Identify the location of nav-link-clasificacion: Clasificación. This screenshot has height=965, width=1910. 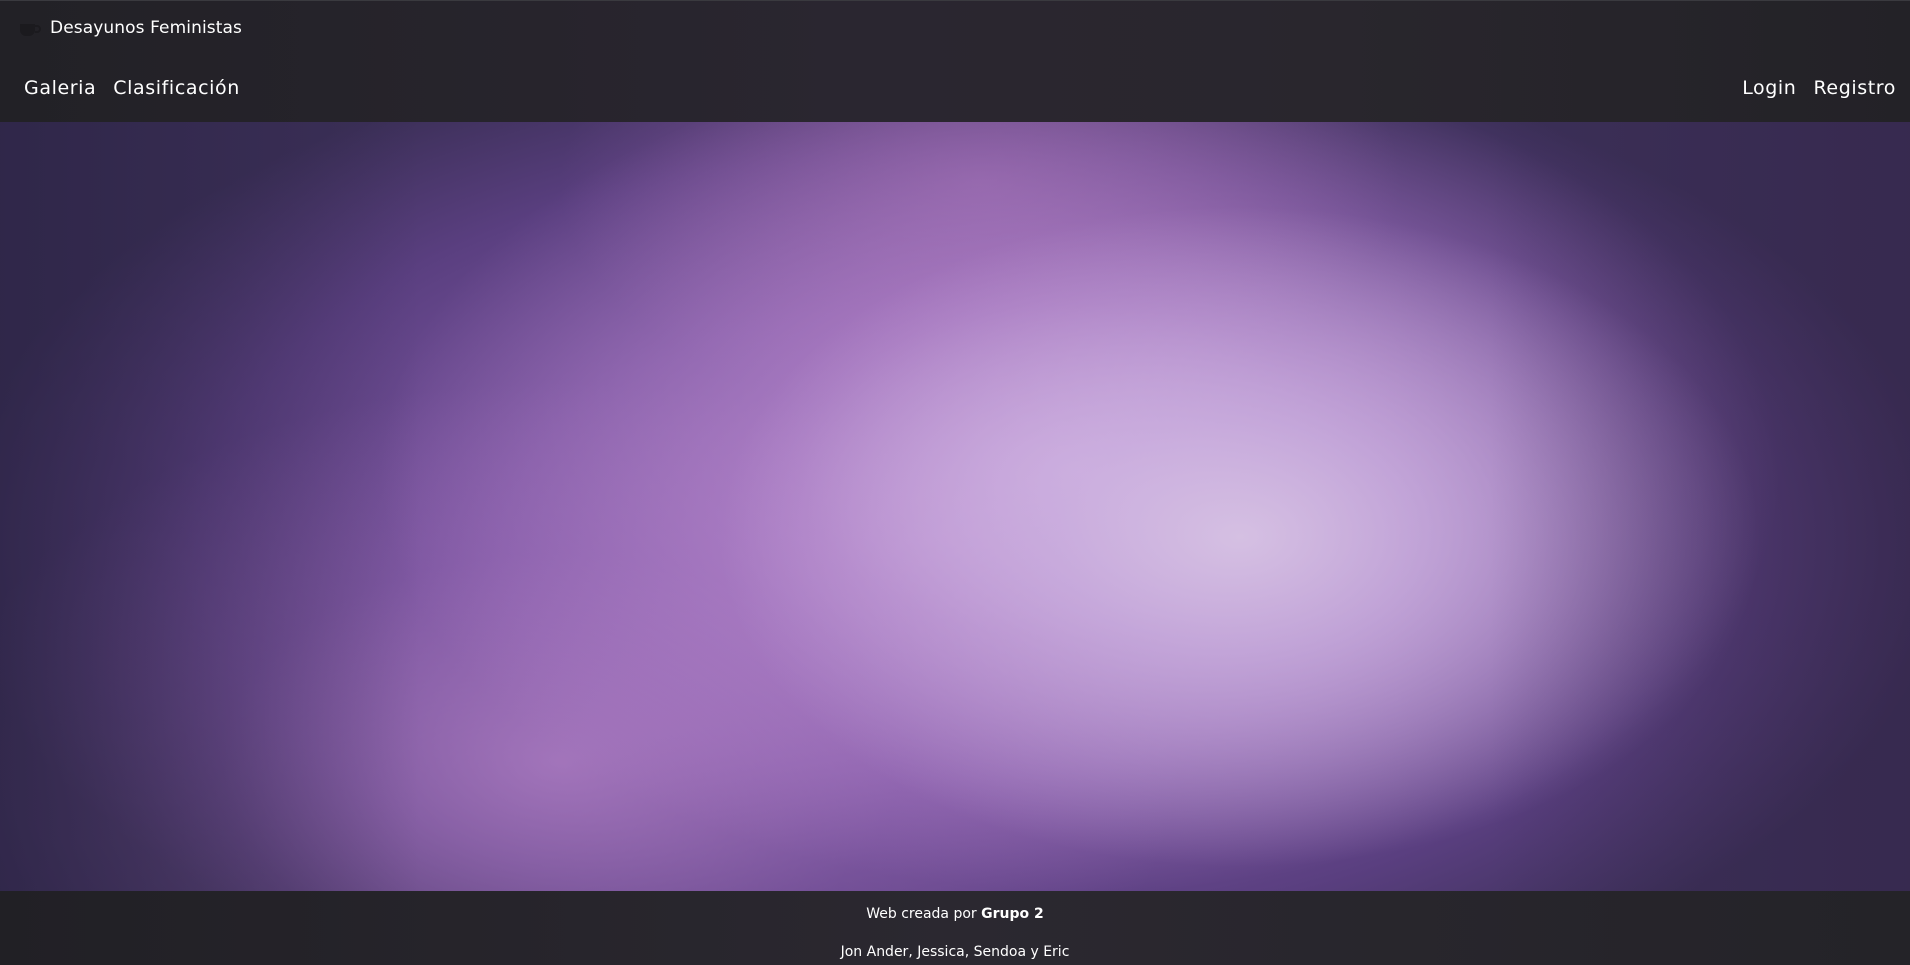
(176, 88).